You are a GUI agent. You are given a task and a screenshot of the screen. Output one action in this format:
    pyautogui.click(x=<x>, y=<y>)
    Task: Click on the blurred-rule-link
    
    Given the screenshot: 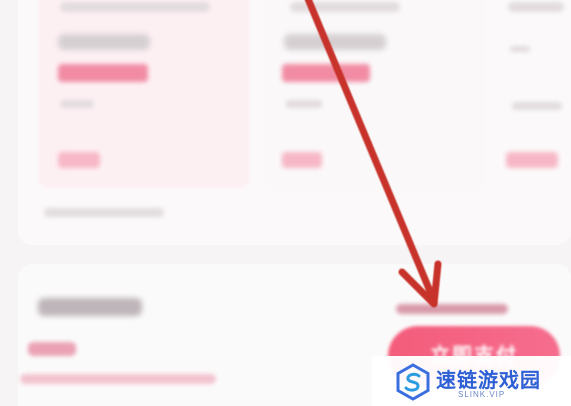 What is the action you would take?
    pyautogui.click(x=452, y=309)
    